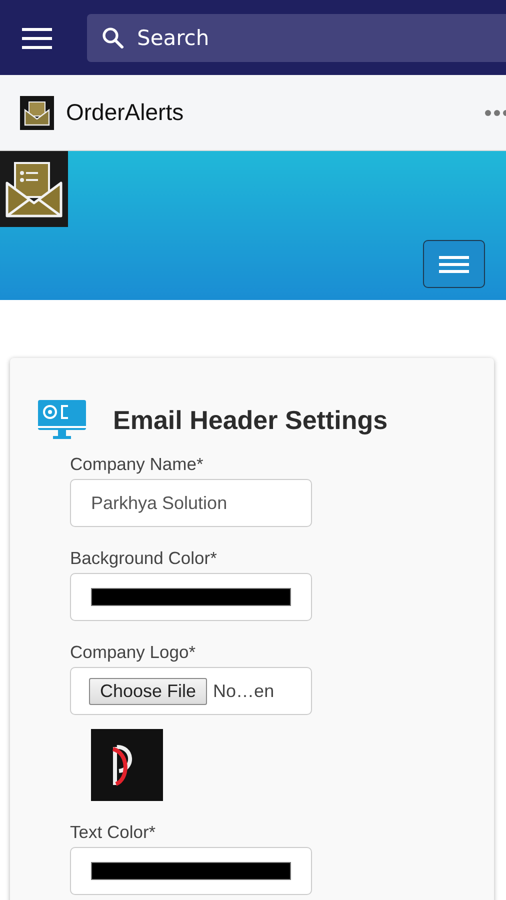 This screenshot has height=900, width=506. What do you see at coordinates (125, 112) in the screenshot?
I see `app-title: OrderAlerts` at bounding box center [125, 112].